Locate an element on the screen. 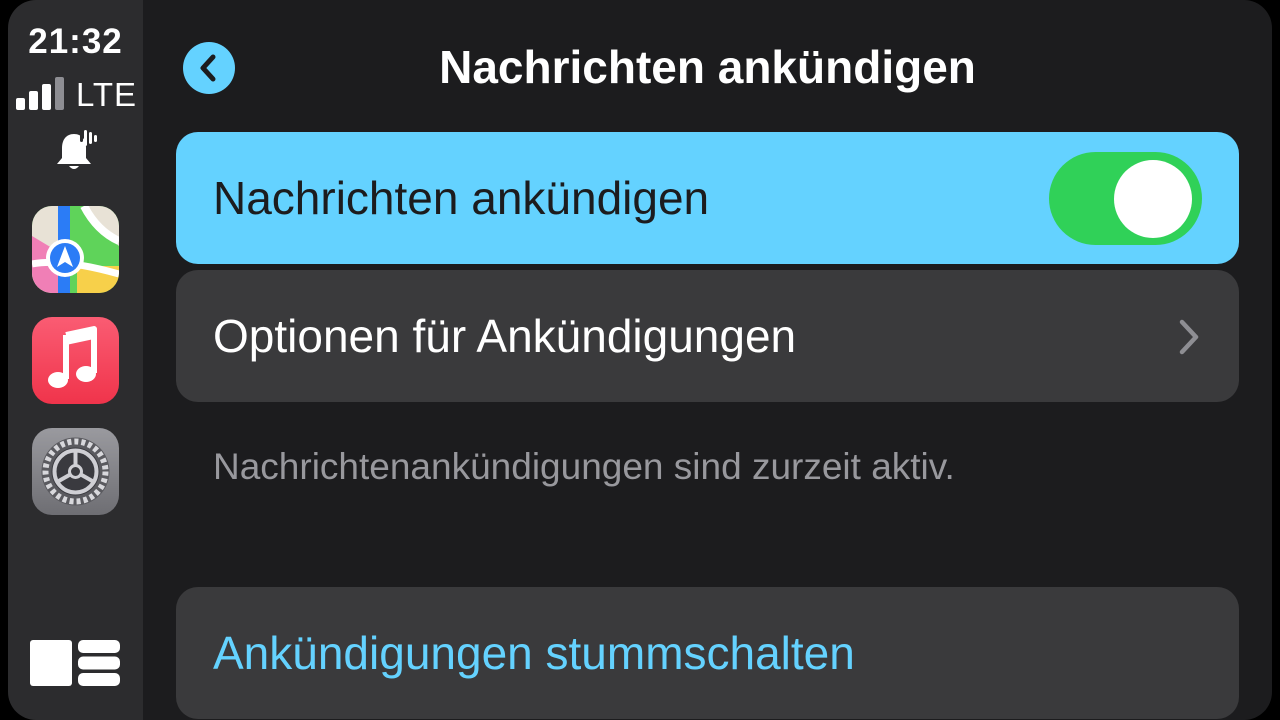  maps-icon is located at coordinates (75, 249).